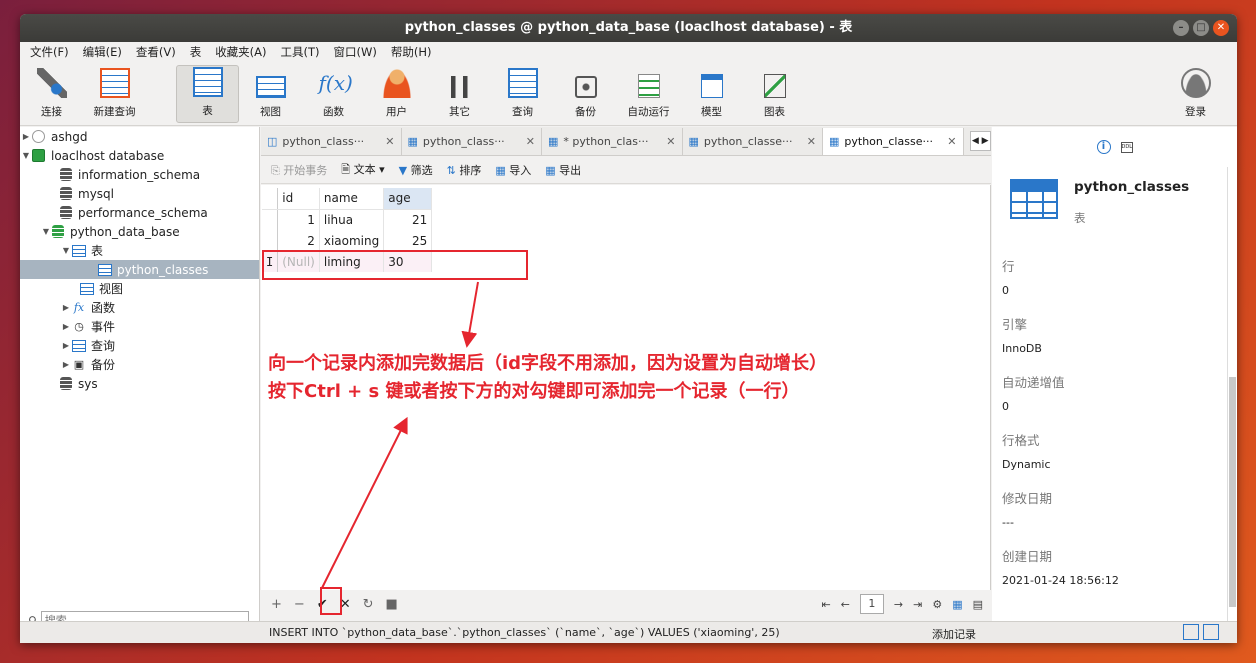  Describe the element at coordinates (957, 604) in the screenshot. I see `grid-view-icon: ▦` at that location.